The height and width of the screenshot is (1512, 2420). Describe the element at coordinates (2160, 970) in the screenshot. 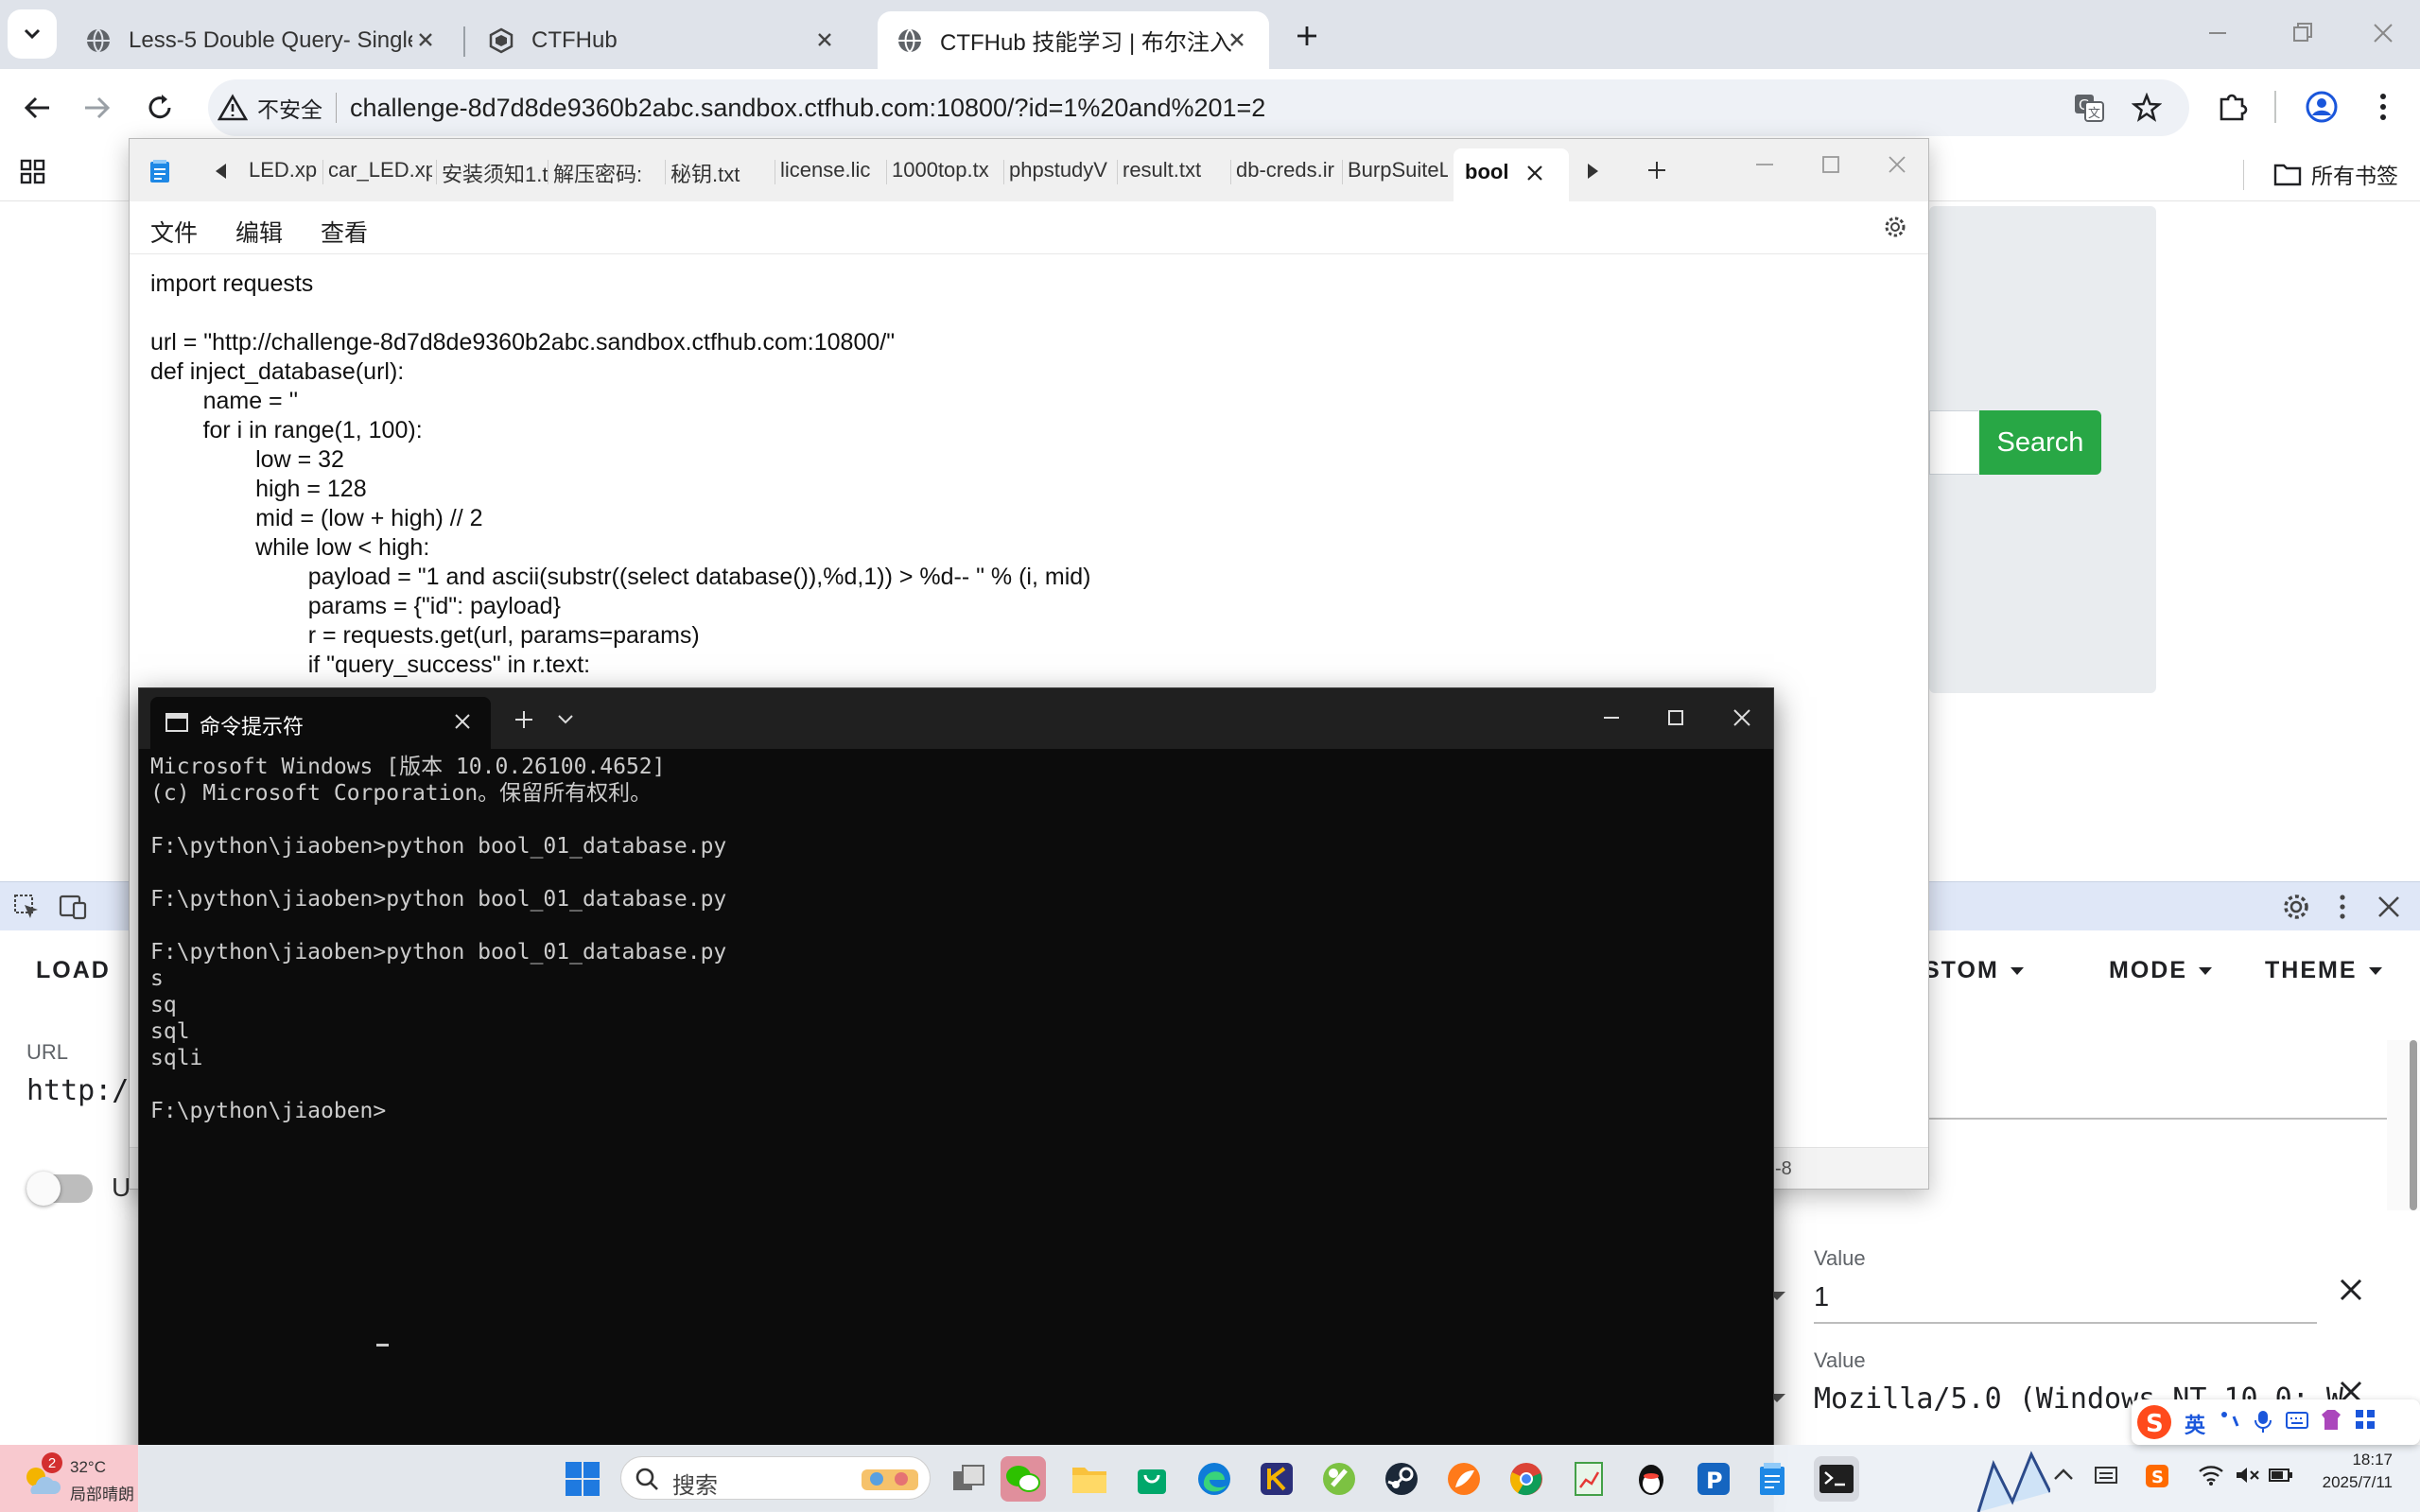

I see `hackbar-mode-menu: MODE` at that location.